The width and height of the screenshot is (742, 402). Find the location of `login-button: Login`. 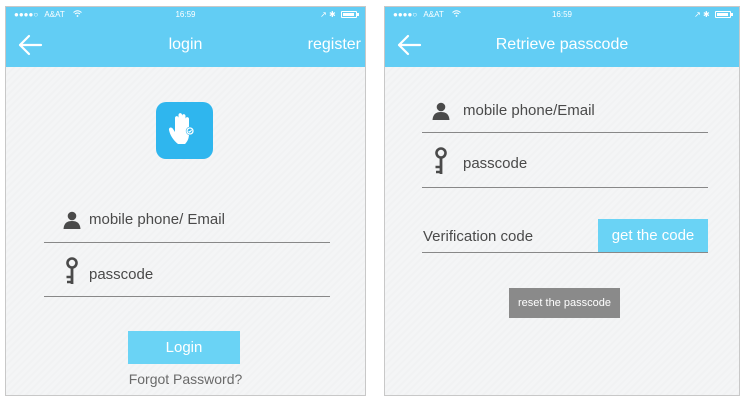

login-button: Login is located at coordinates (184, 347).